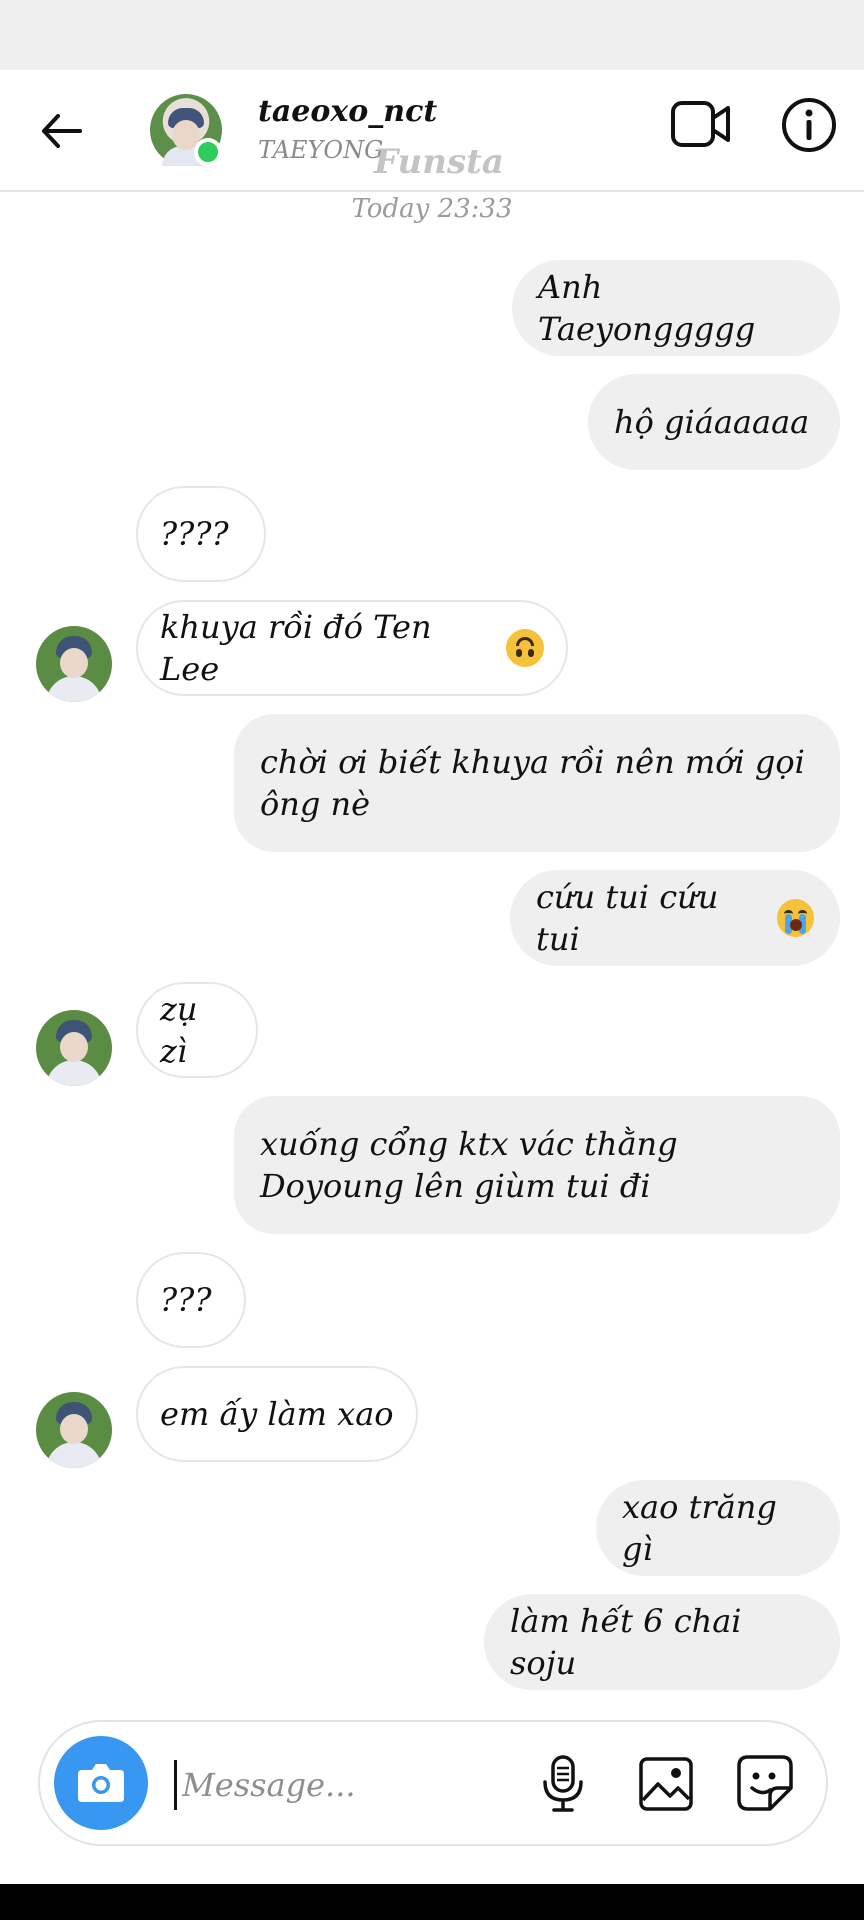 The image size is (864, 1920). I want to click on message-text: zụ zì, so click(184, 1030).